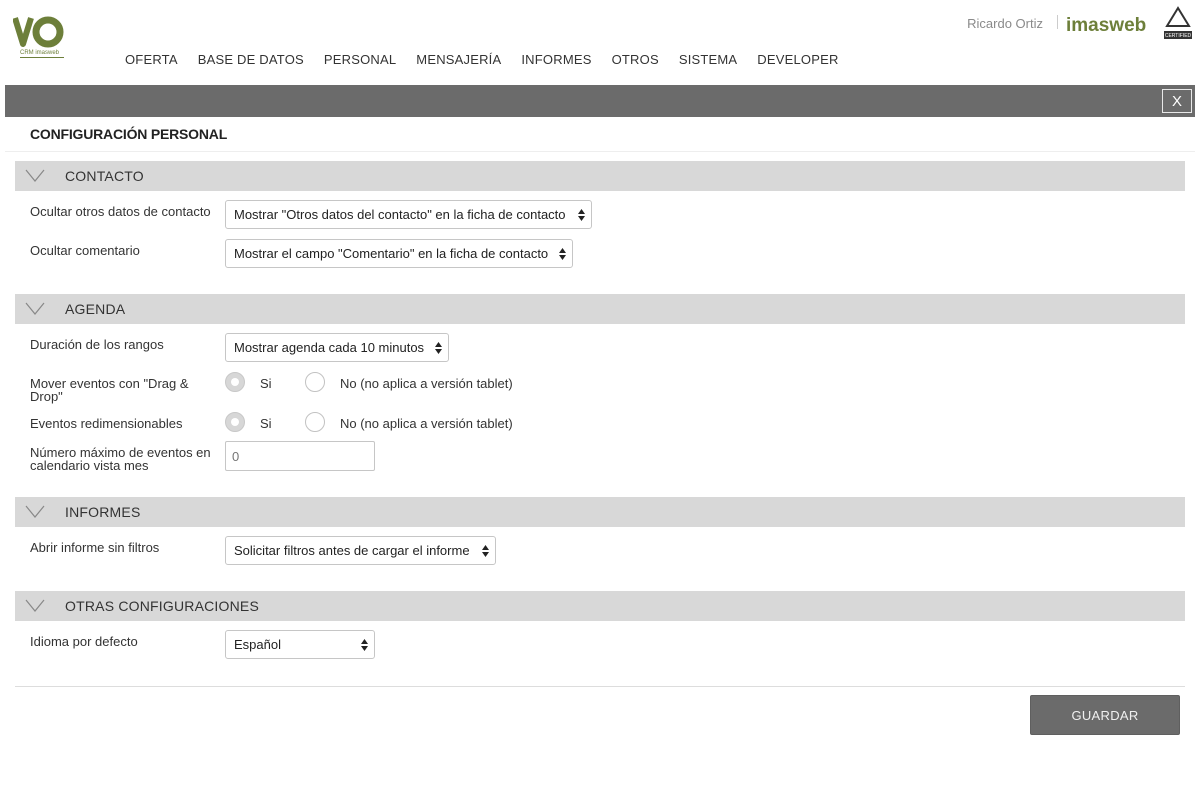 The width and height of the screenshot is (1200, 786). I want to click on user-name: Ricardo Ortiz, so click(1005, 23).